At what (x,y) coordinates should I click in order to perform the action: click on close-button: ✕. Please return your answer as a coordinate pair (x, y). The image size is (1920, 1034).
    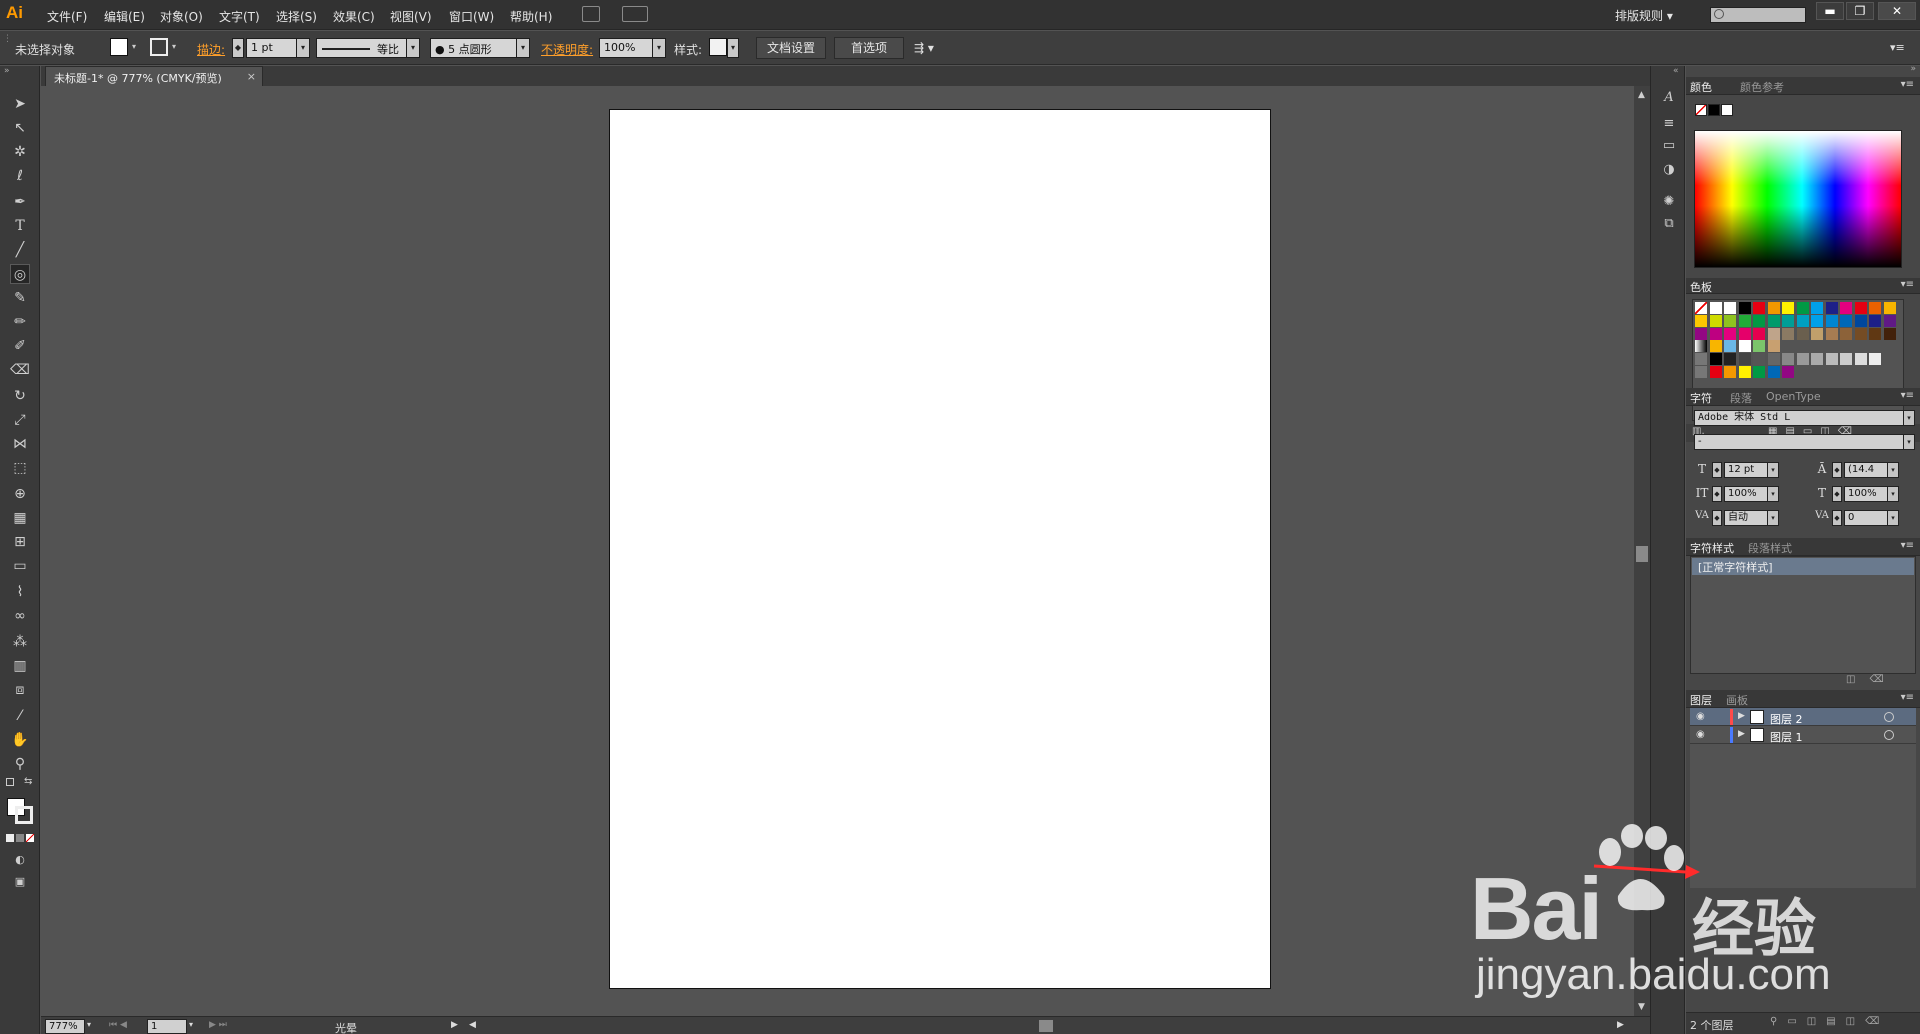
    Looking at the image, I should click on (1897, 11).